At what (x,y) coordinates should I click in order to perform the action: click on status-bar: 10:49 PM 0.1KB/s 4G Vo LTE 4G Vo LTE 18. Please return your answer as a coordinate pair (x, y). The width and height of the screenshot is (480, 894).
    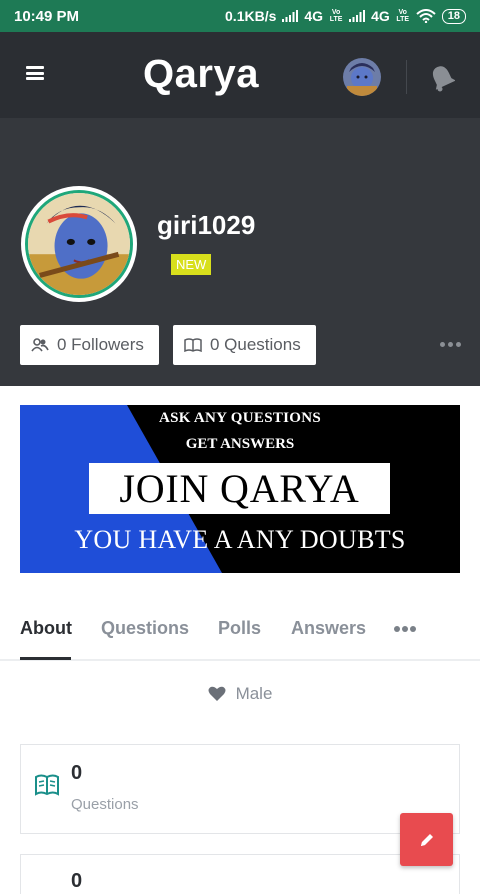
    Looking at the image, I should click on (240, 16).